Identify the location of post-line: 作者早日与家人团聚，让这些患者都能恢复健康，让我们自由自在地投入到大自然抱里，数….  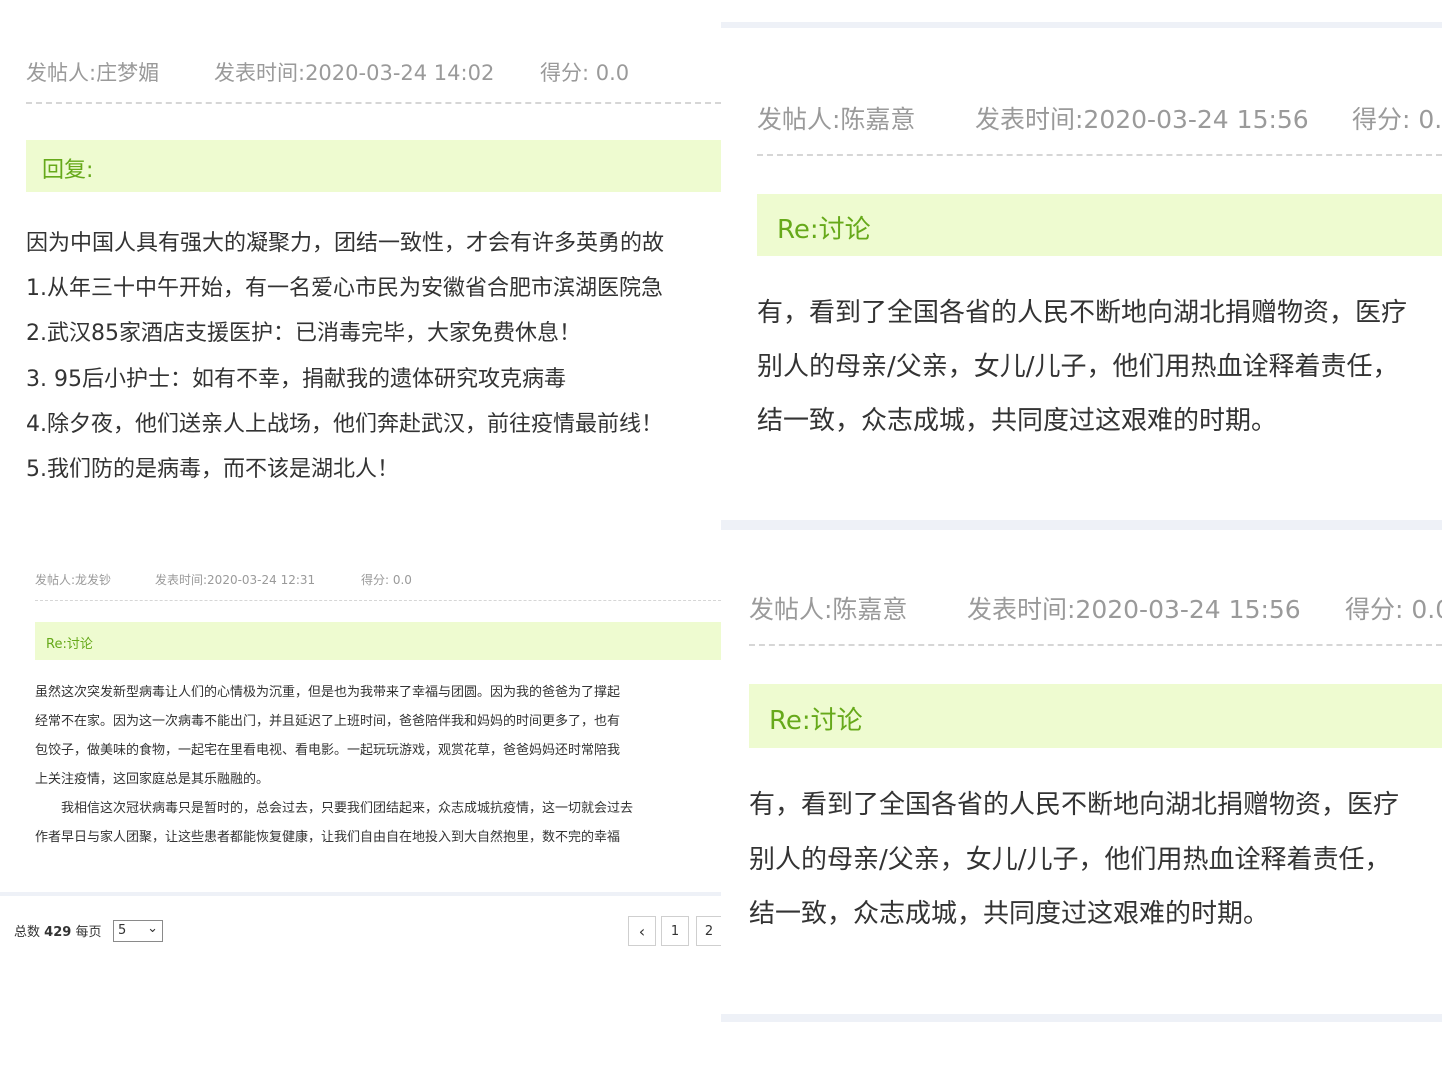
(328, 837).